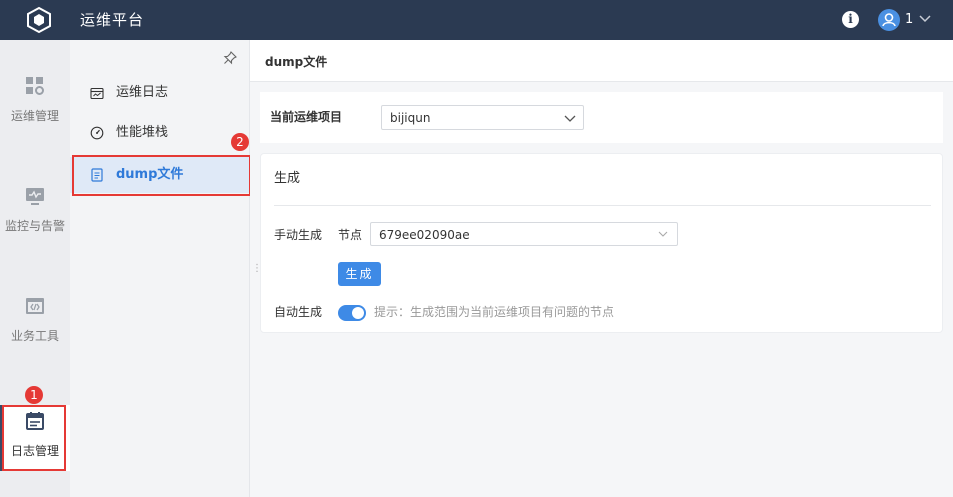 This screenshot has height=497, width=953. Describe the element at coordinates (601, 117) in the screenshot. I see `project-selector-card: 当前运维项目 bijiqun` at that location.